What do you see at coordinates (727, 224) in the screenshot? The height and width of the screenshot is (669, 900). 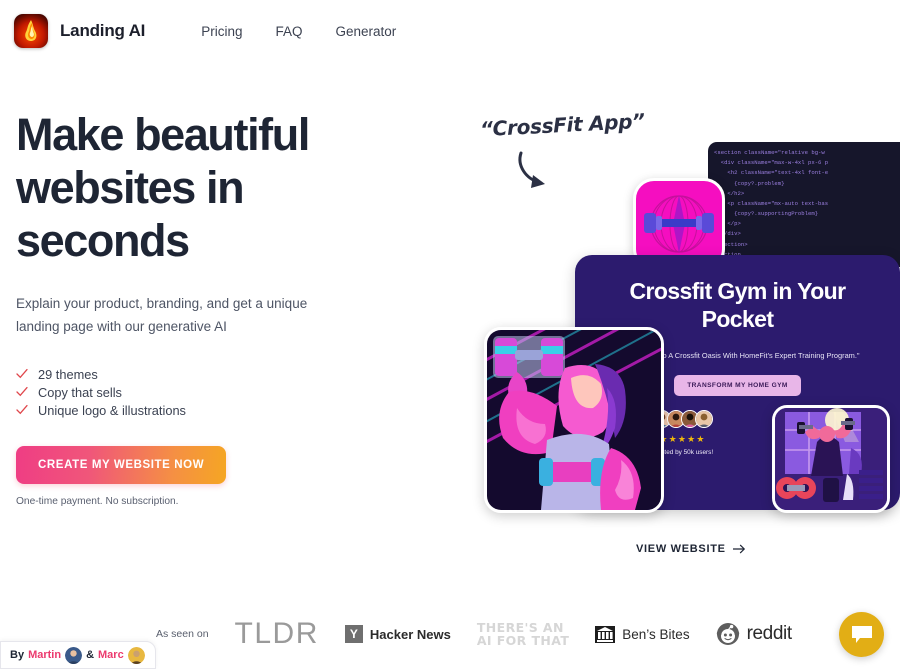 I see `code-line: </p>` at bounding box center [727, 224].